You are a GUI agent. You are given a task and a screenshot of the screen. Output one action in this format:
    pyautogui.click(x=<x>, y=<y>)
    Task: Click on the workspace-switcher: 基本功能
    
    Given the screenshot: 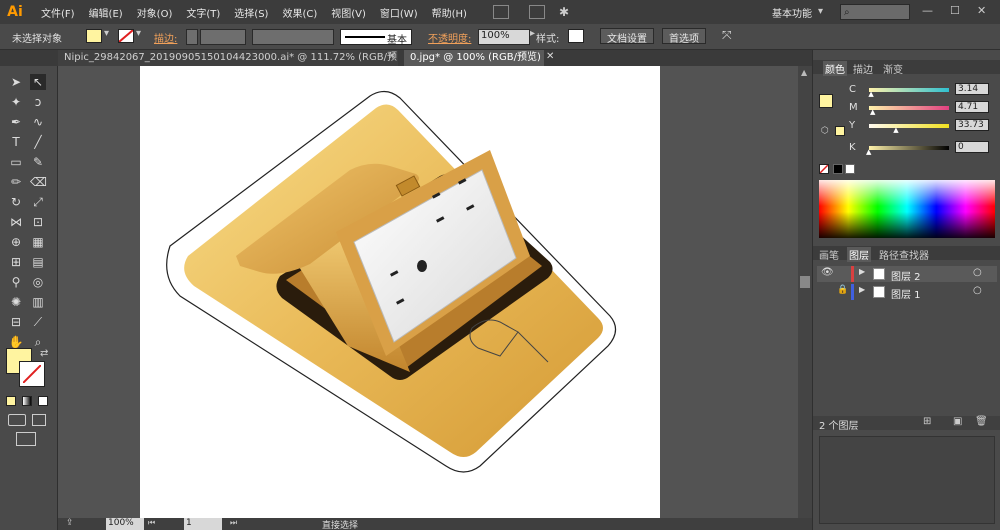 What is the action you would take?
    pyautogui.click(x=792, y=12)
    